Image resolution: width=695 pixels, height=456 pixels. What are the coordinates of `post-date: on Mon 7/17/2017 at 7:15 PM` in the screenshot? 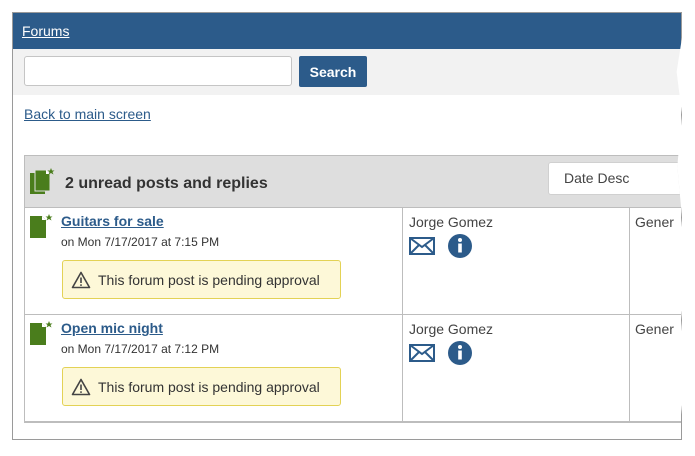 It's located at (140, 242).